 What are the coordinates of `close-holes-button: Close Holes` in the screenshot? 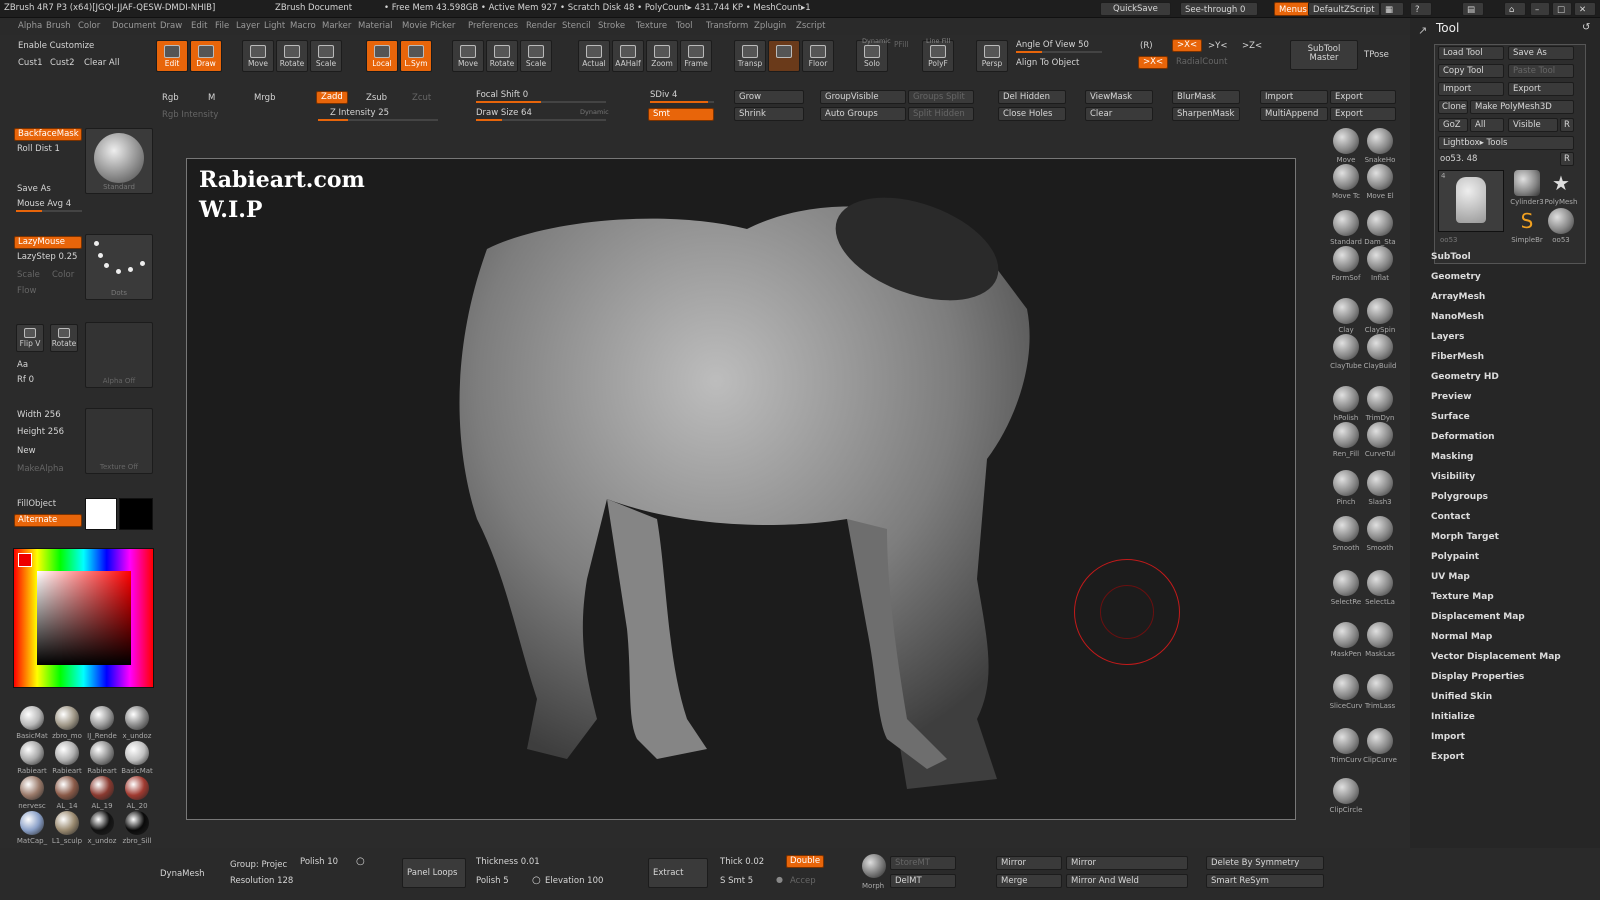 It's located at (1032, 114).